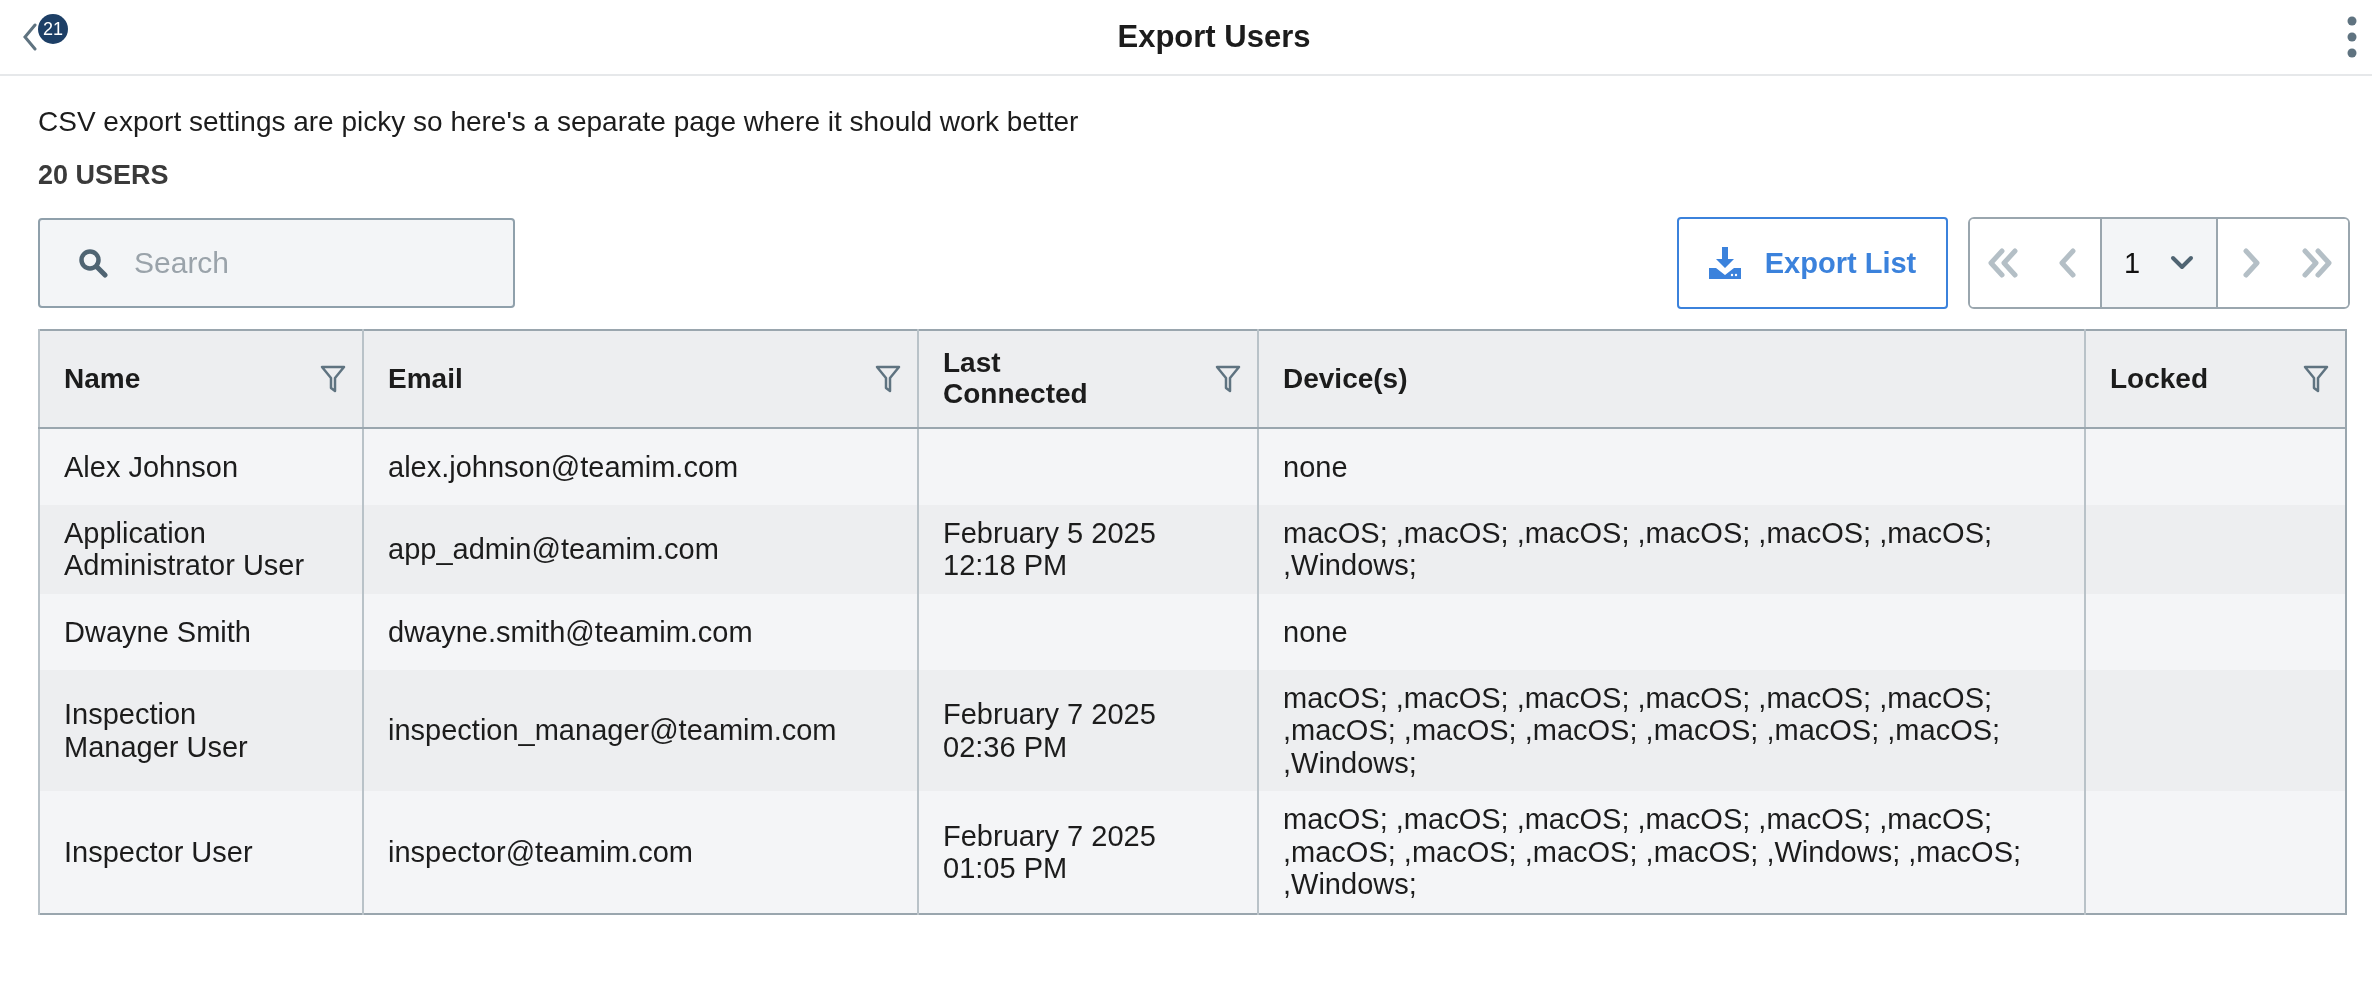 This screenshot has height=982, width=2372. I want to click on user-count: 20 USERS, so click(104, 175).